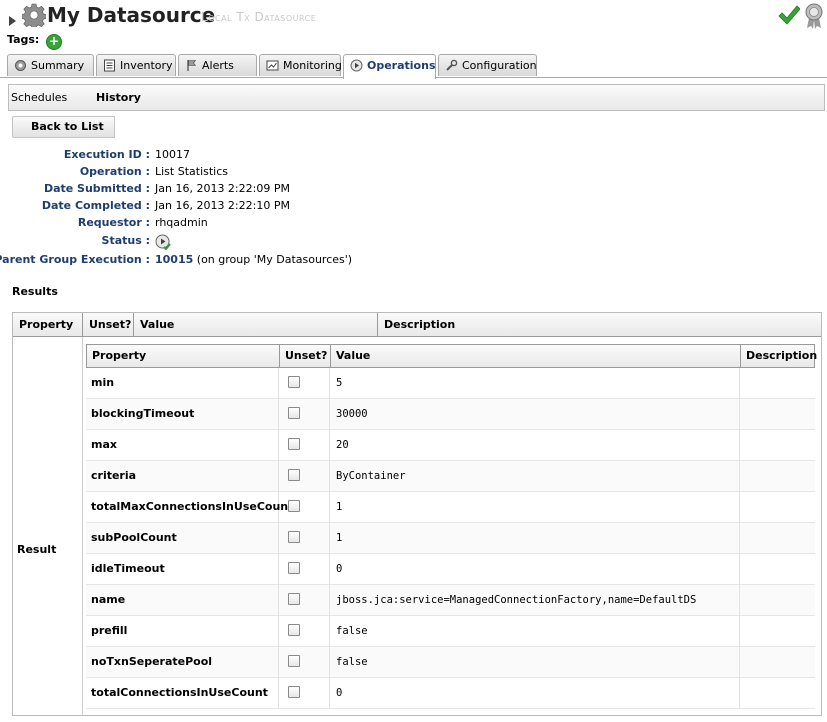 Image resolution: width=827 pixels, height=722 pixels. Describe the element at coordinates (182, 569) in the screenshot. I see `property-name: idleTimeout` at that location.